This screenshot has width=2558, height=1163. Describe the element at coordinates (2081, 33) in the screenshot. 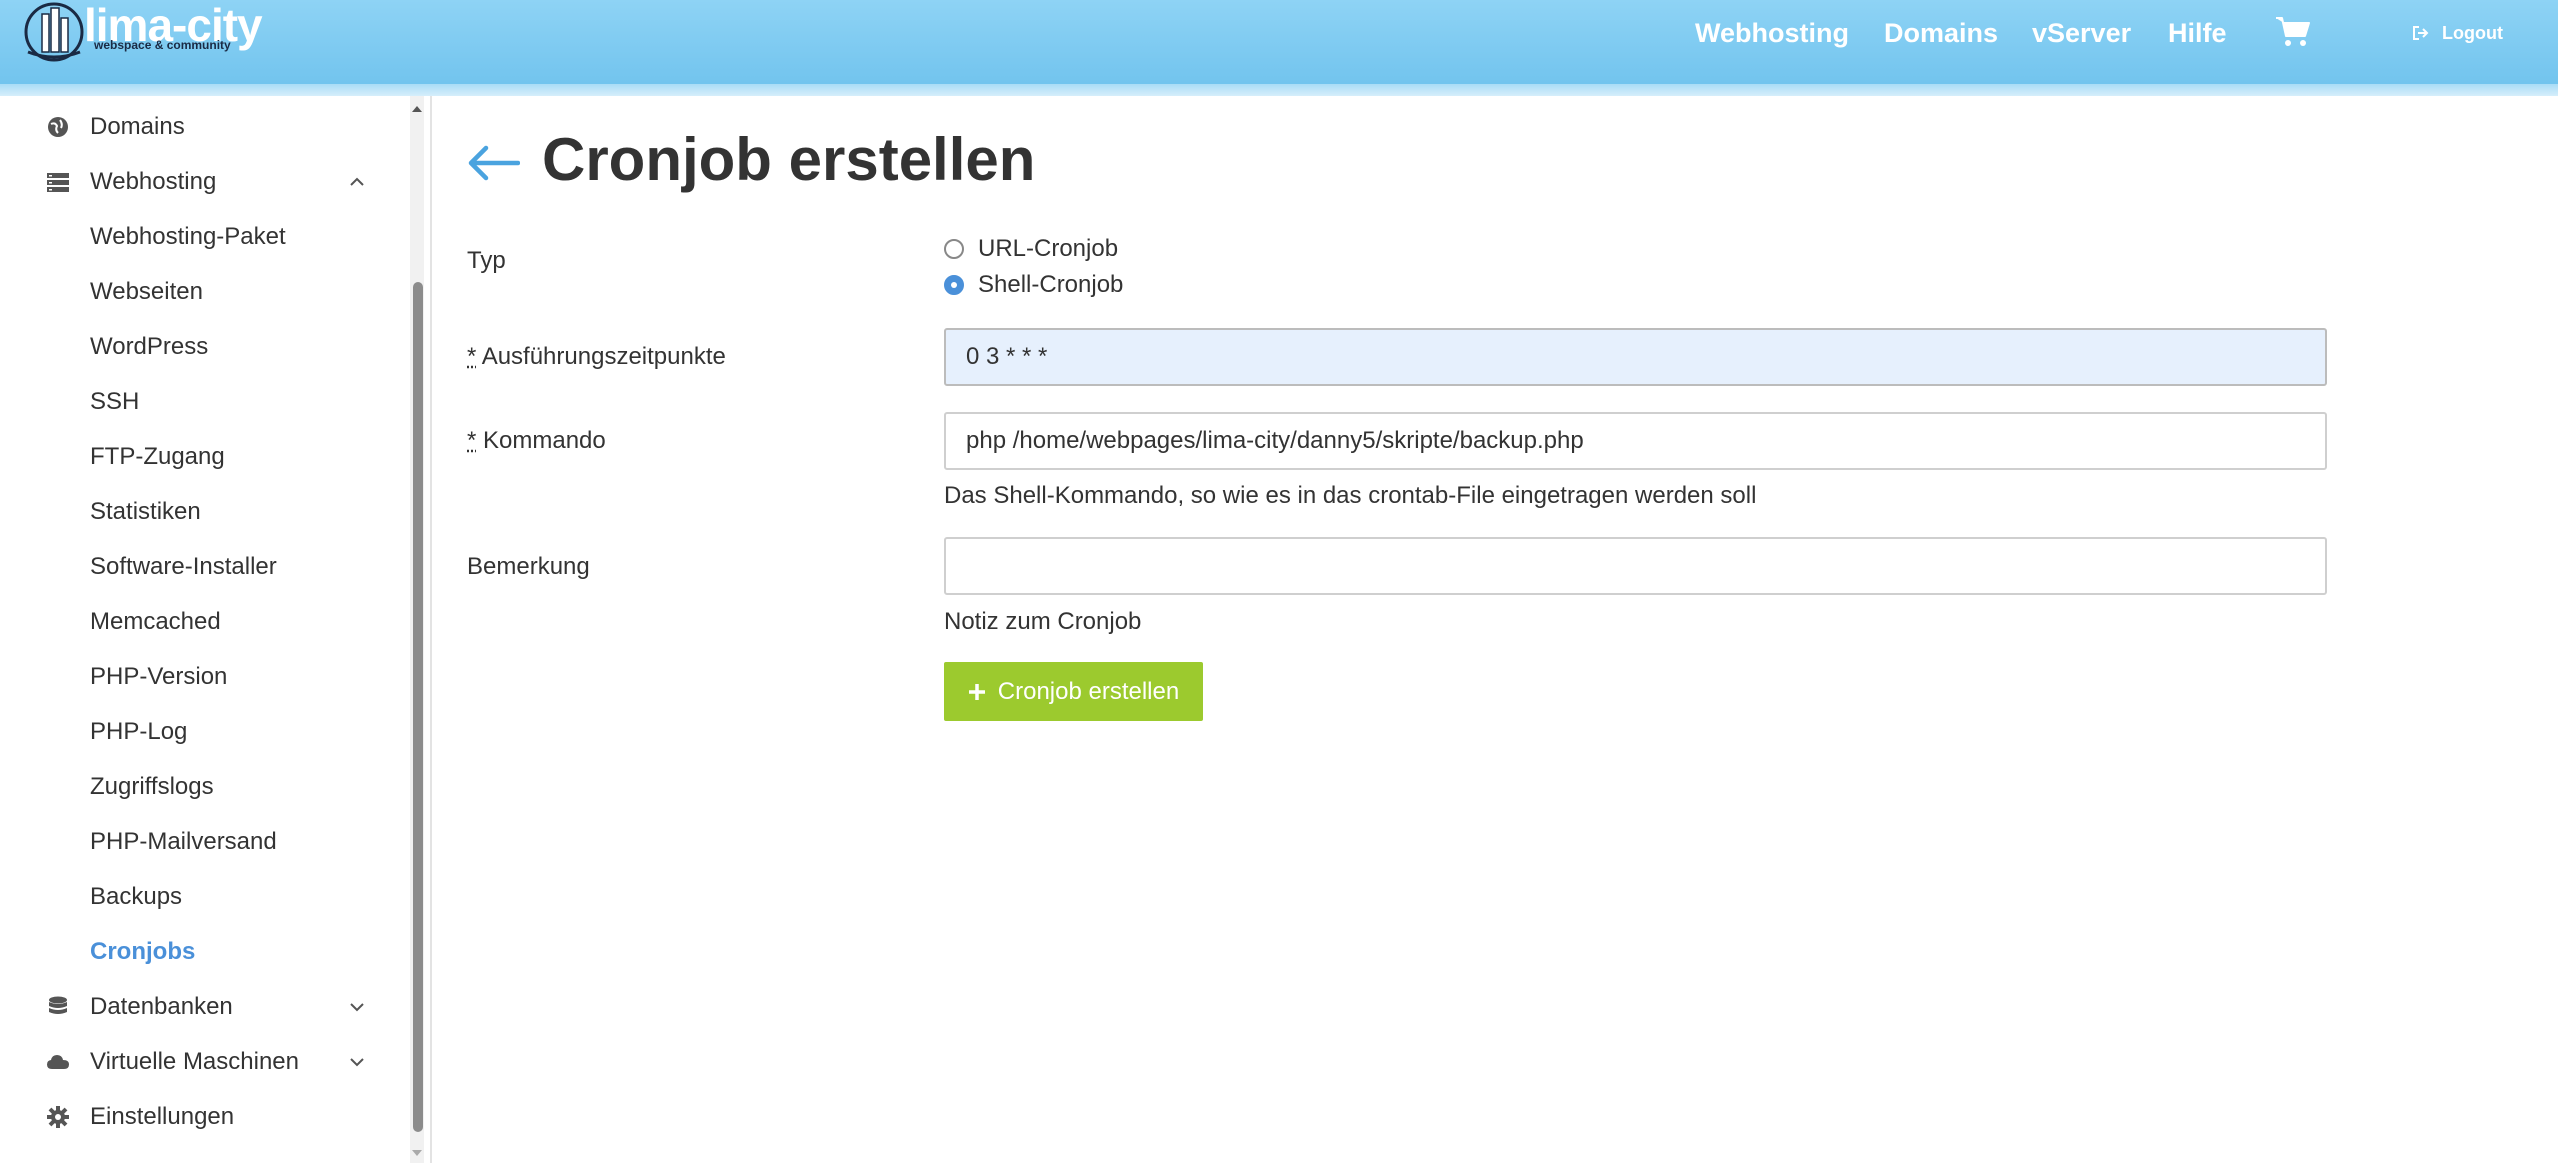

I see `nav-vserver: vServer` at that location.